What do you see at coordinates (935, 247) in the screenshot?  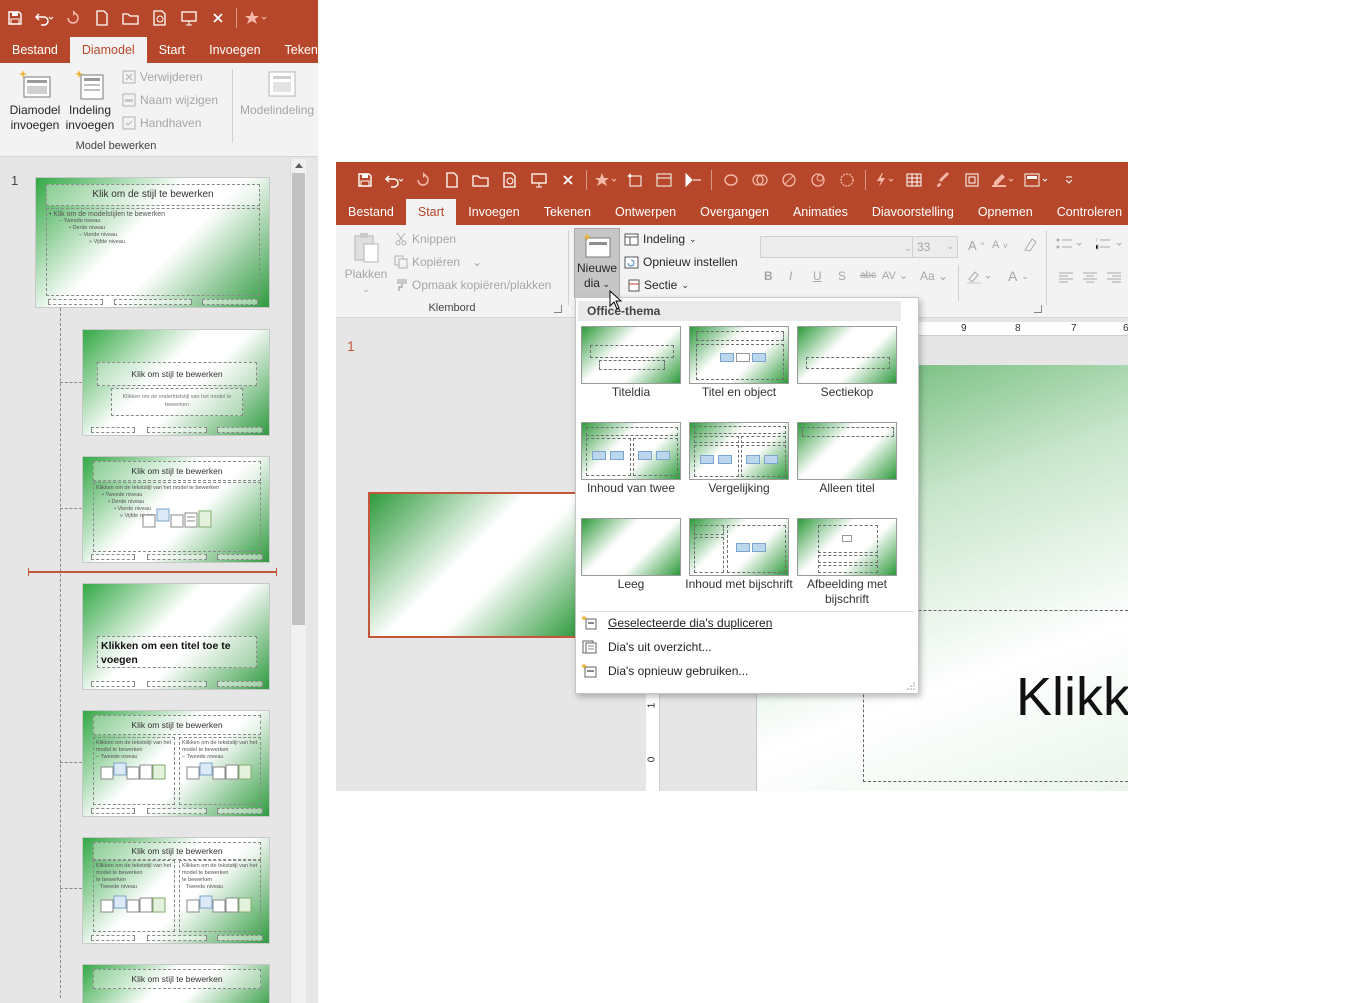 I see `font-size-select: 33 ⌄` at bounding box center [935, 247].